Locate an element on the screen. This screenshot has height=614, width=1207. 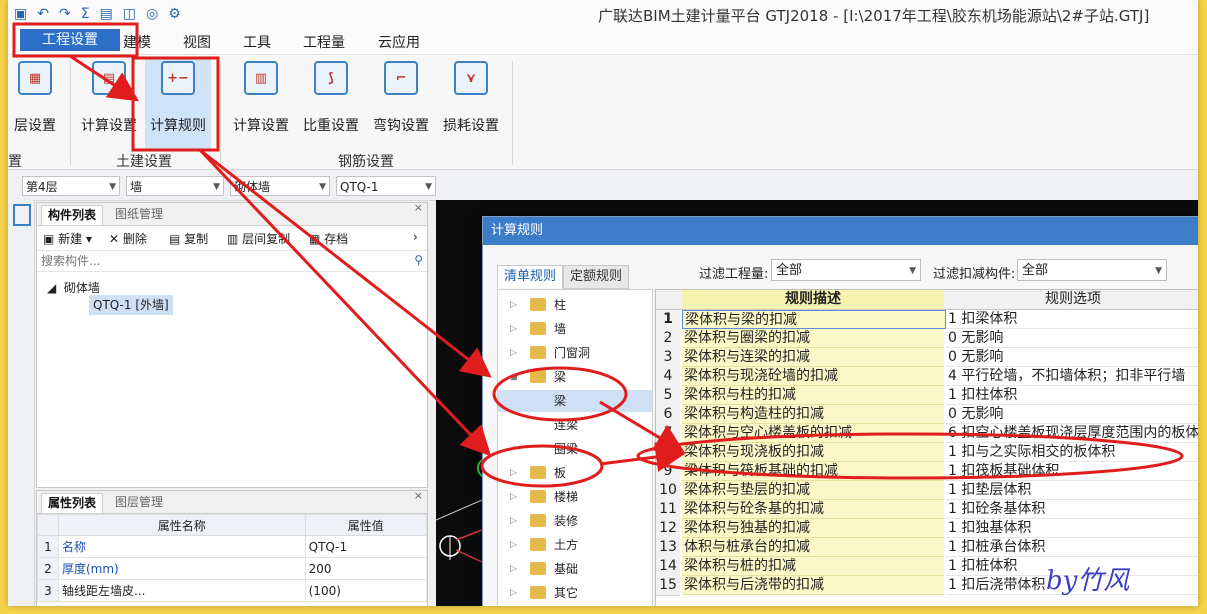
tree-node-column: ▷ 柱 is located at coordinates (575, 305).